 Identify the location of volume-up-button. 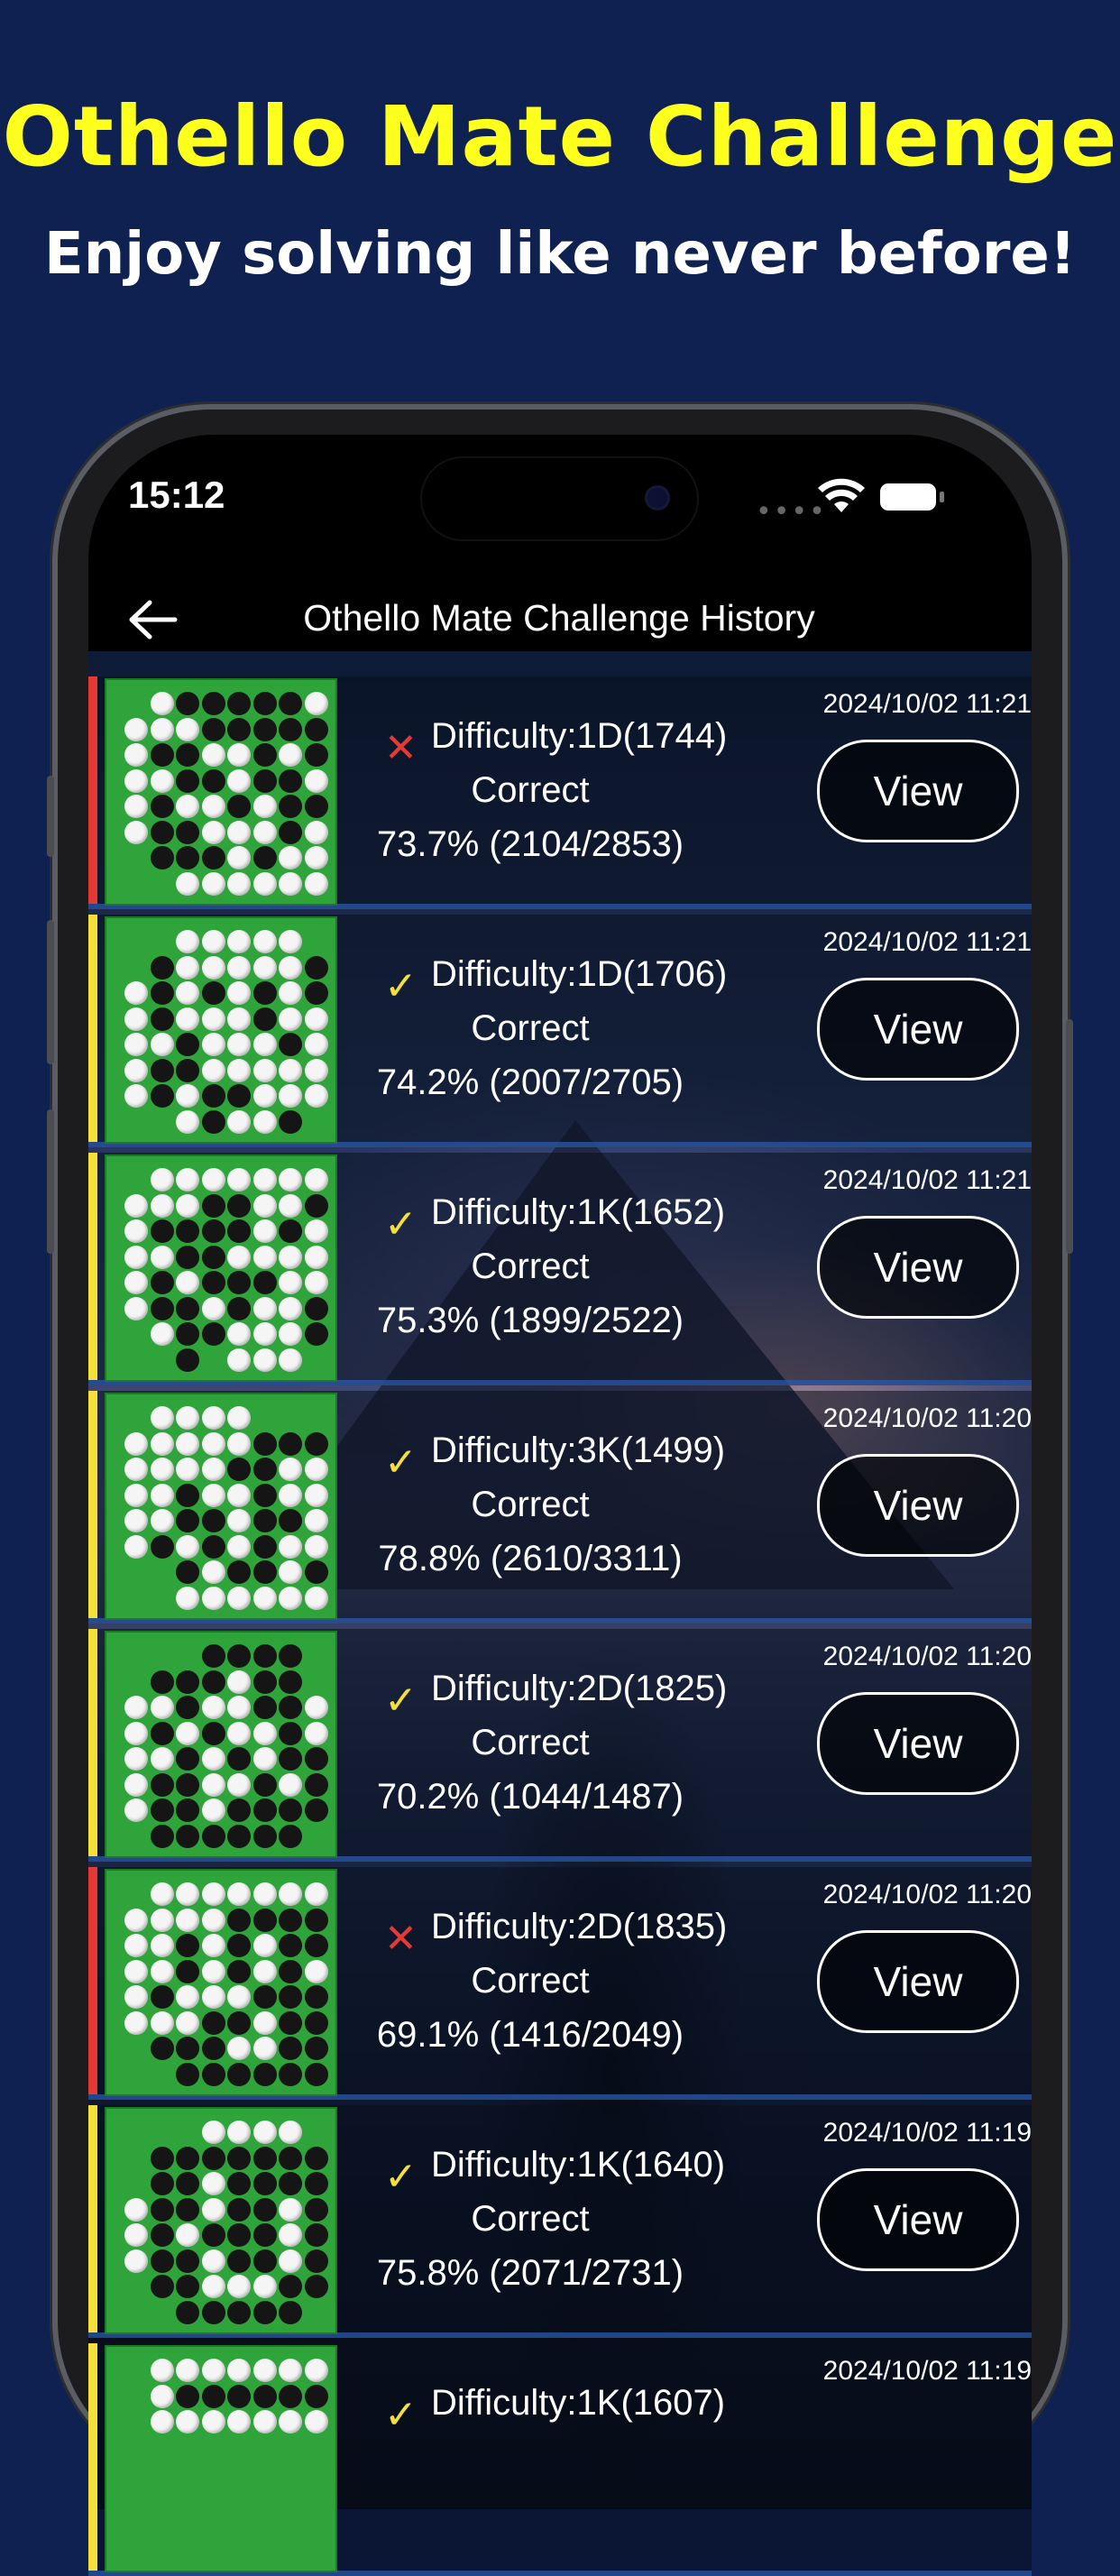
(50, 992).